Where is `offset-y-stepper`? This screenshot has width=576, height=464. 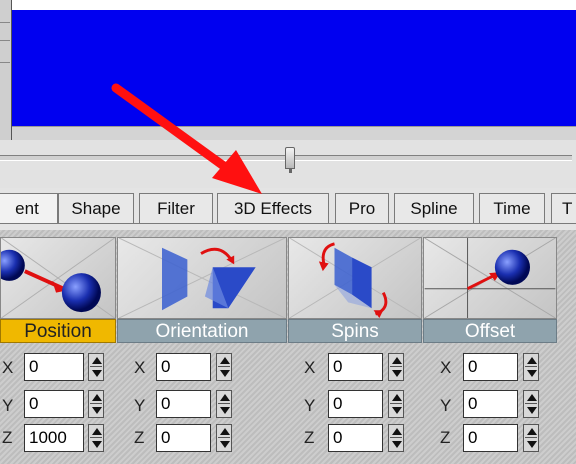 offset-y-stepper is located at coordinates (531, 404).